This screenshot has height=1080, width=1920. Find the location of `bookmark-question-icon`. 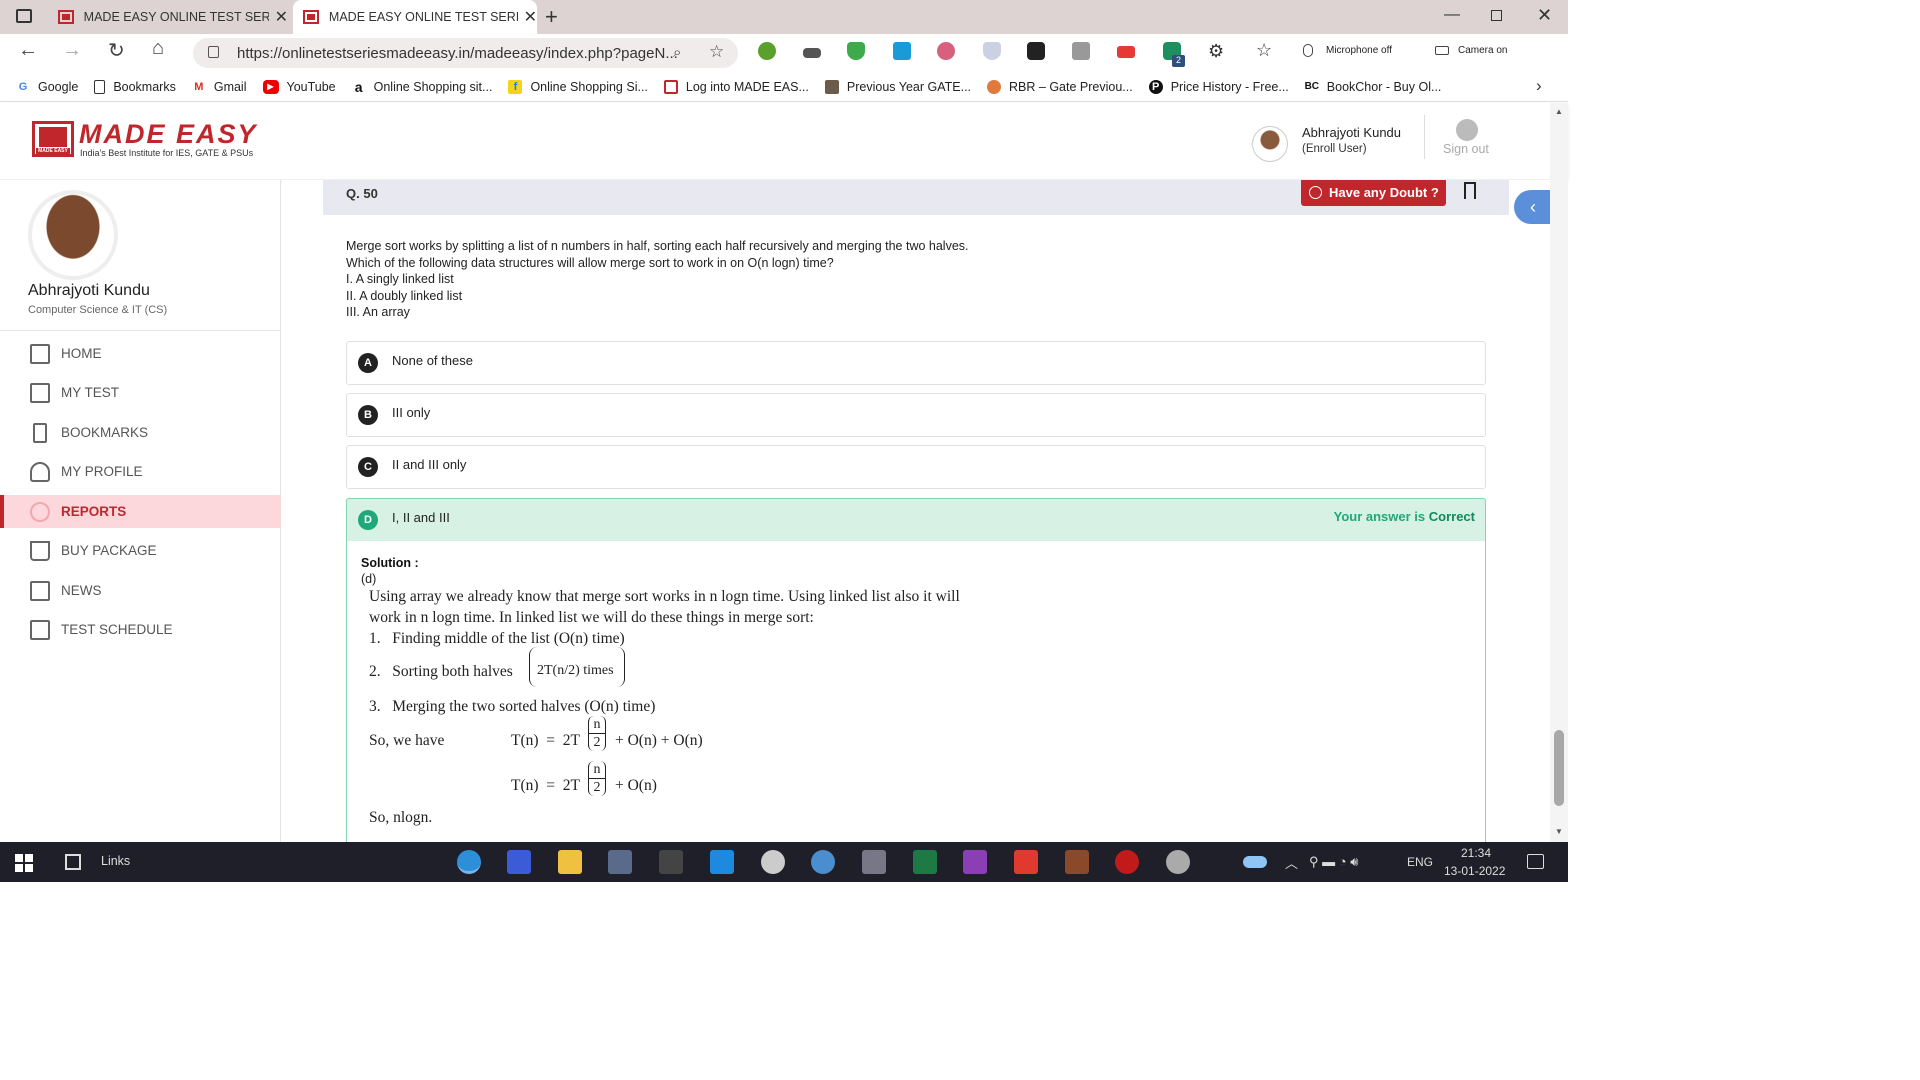

bookmark-question-icon is located at coordinates (1470, 190).